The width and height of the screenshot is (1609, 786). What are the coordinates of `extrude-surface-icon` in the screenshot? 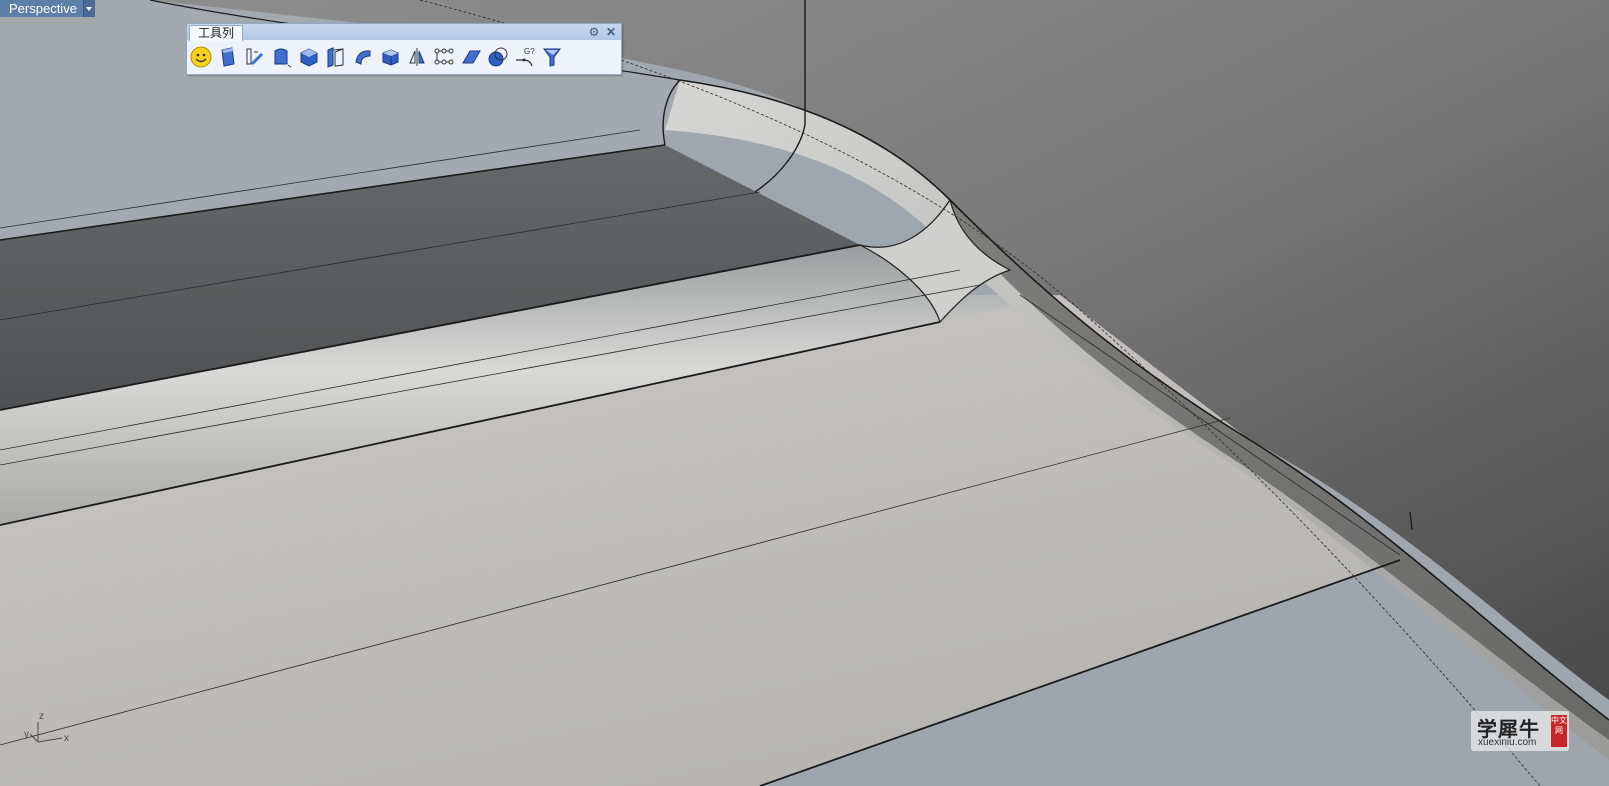 It's located at (228, 57).